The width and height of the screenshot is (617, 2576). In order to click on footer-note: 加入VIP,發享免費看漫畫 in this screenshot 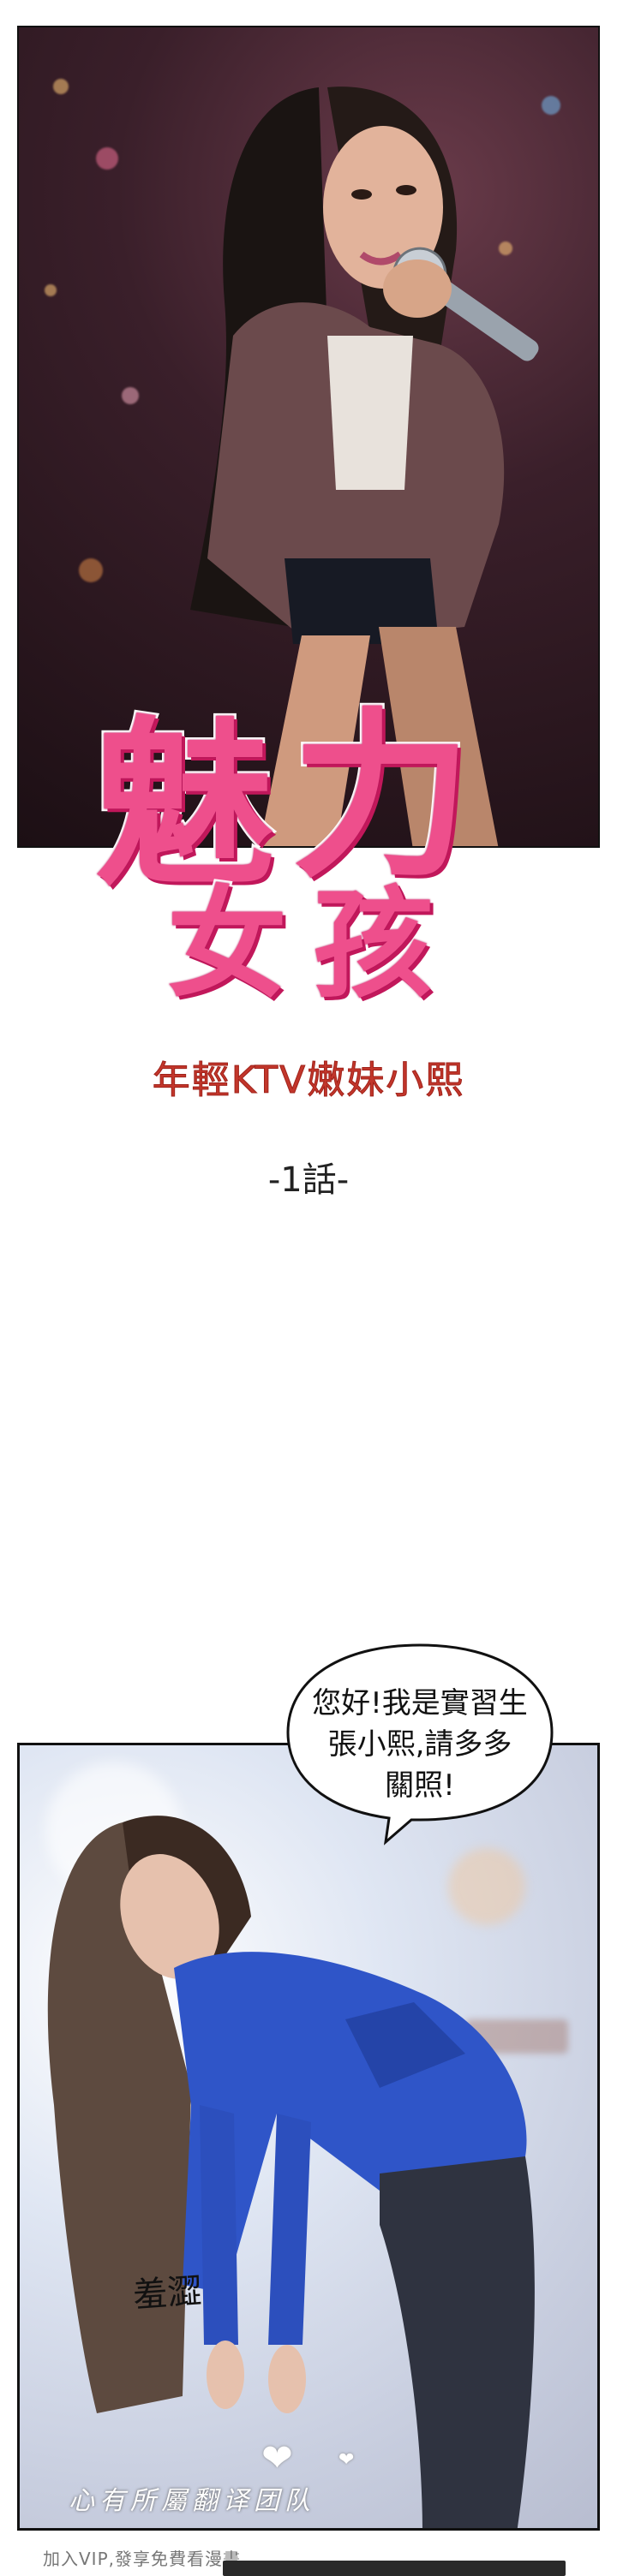, I will do `click(142, 2559)`.